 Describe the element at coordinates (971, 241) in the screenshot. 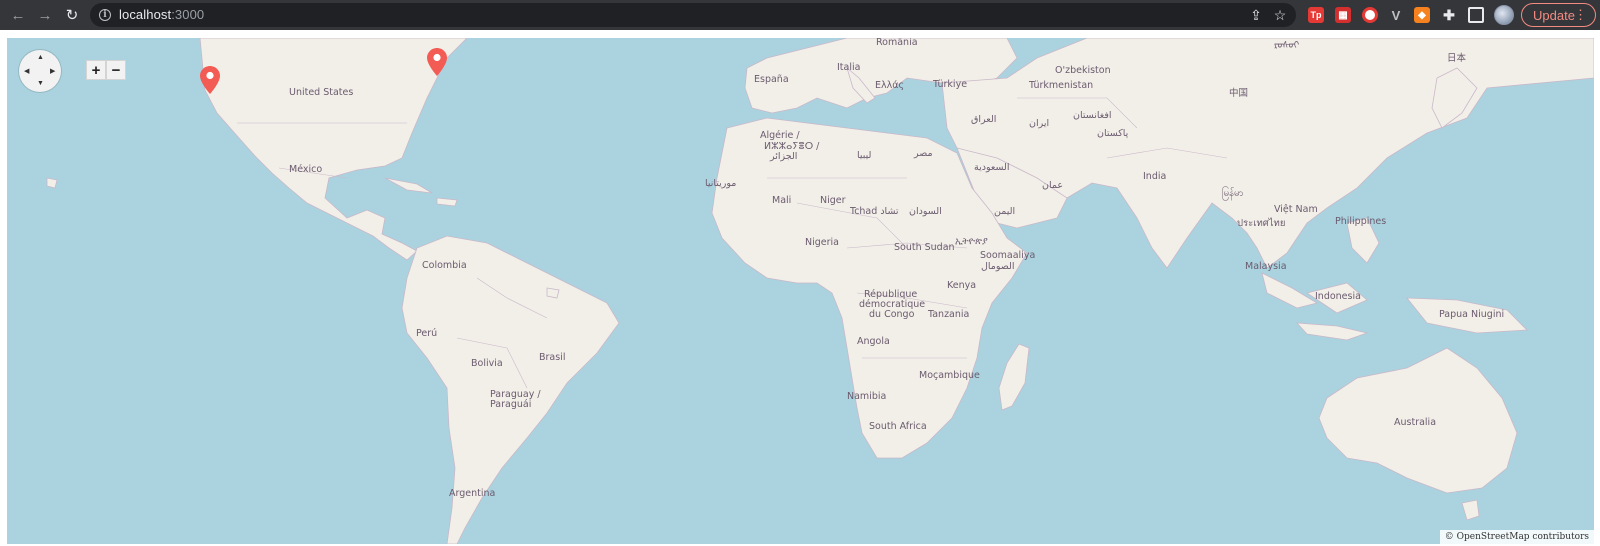

I see `label-ethiopia: ኢትዮጵያ` at that location.